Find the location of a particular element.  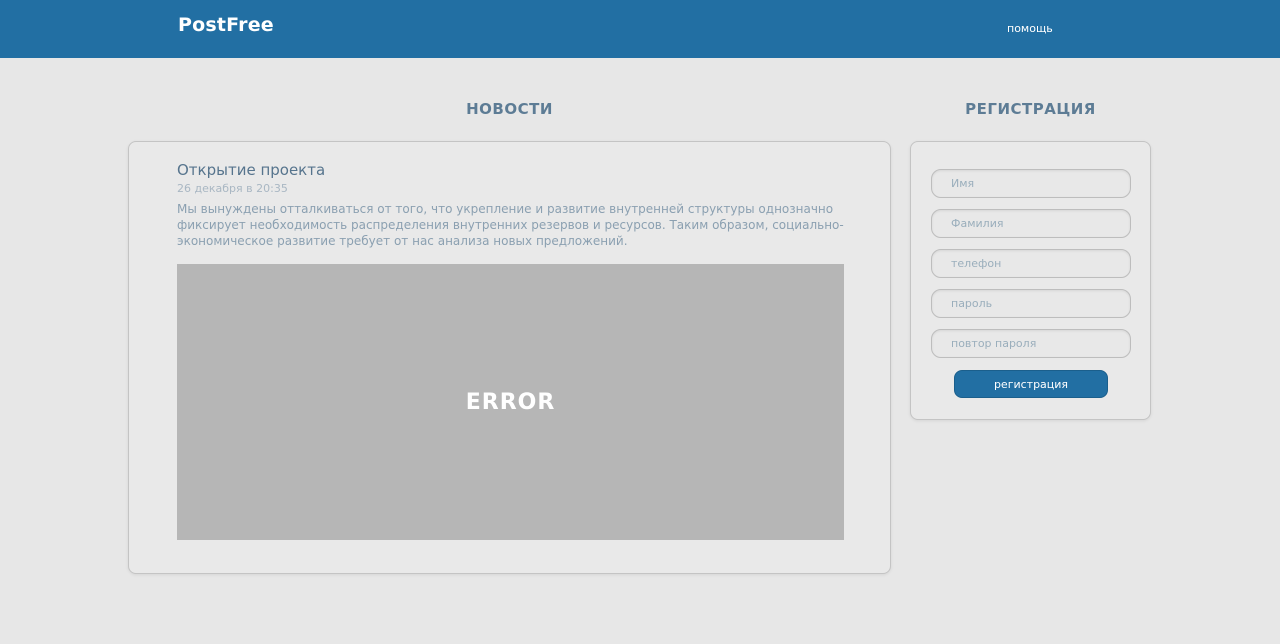

register-button: регистрация is located at coordinates (1031, 384).